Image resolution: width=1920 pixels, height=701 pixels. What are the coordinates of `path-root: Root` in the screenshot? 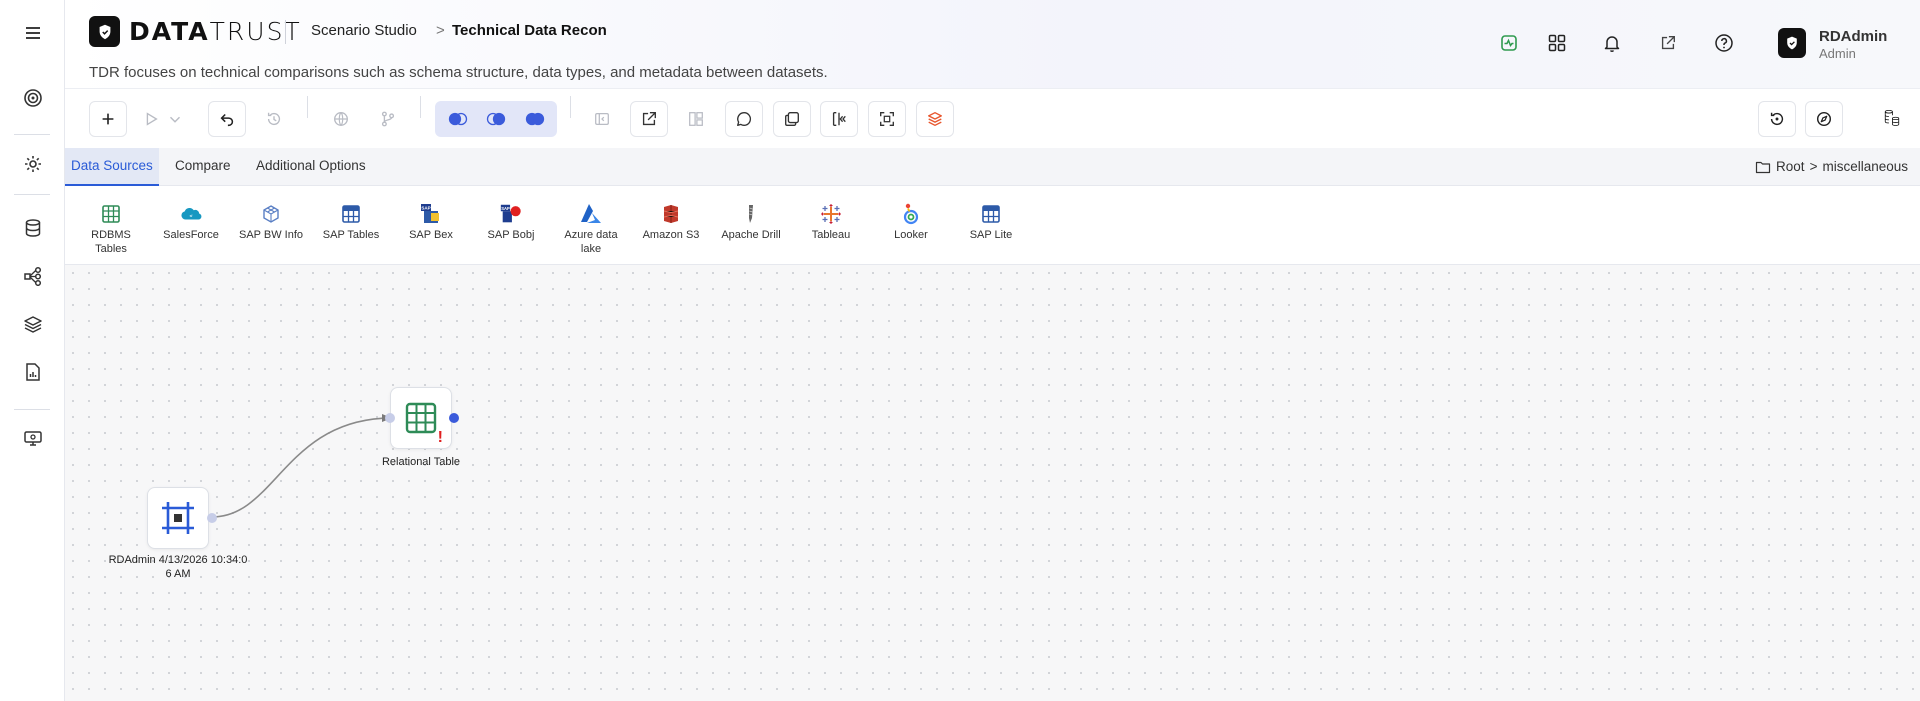 It's located at (1790, 166).